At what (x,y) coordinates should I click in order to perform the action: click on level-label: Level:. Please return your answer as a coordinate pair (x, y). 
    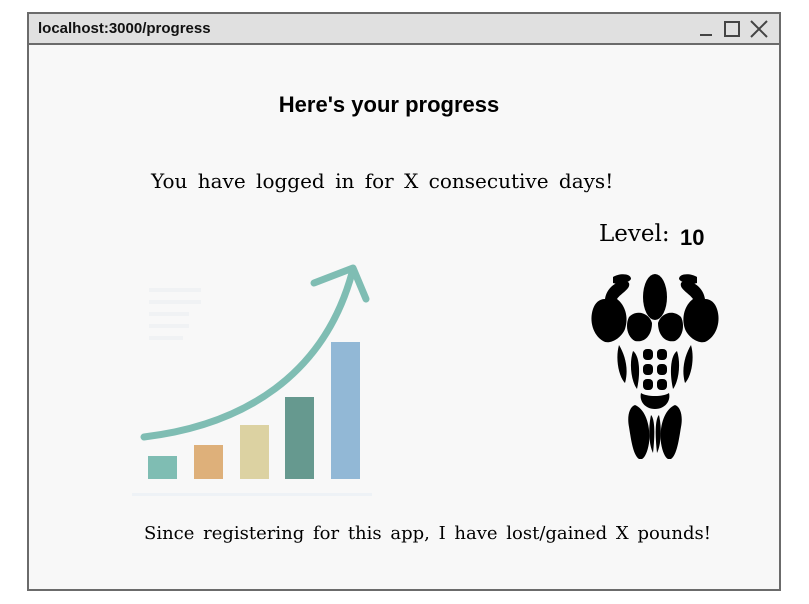
    Looking at the image, I should click on (634, 234).